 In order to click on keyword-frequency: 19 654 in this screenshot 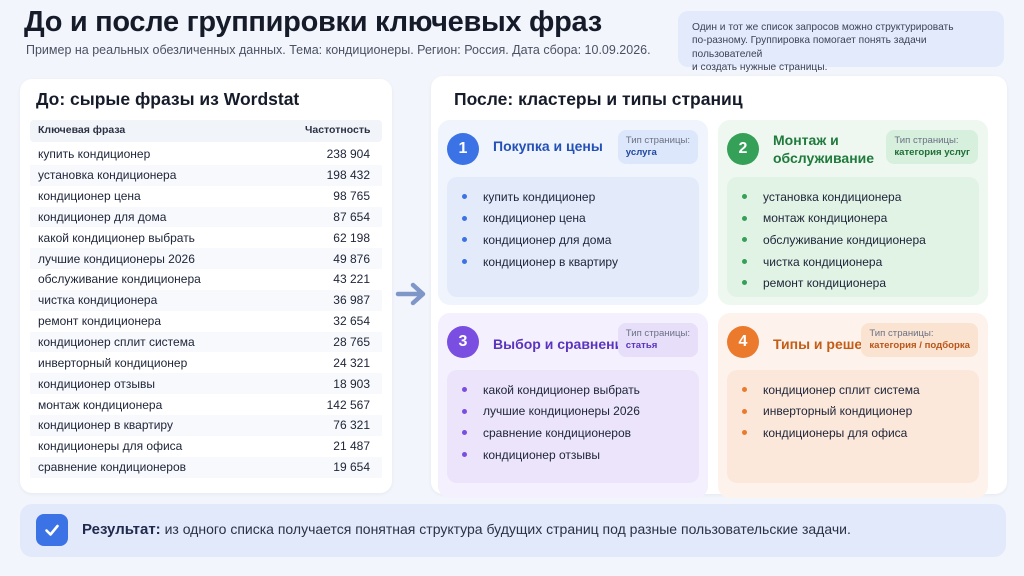, I will do `click(351, 467)`.